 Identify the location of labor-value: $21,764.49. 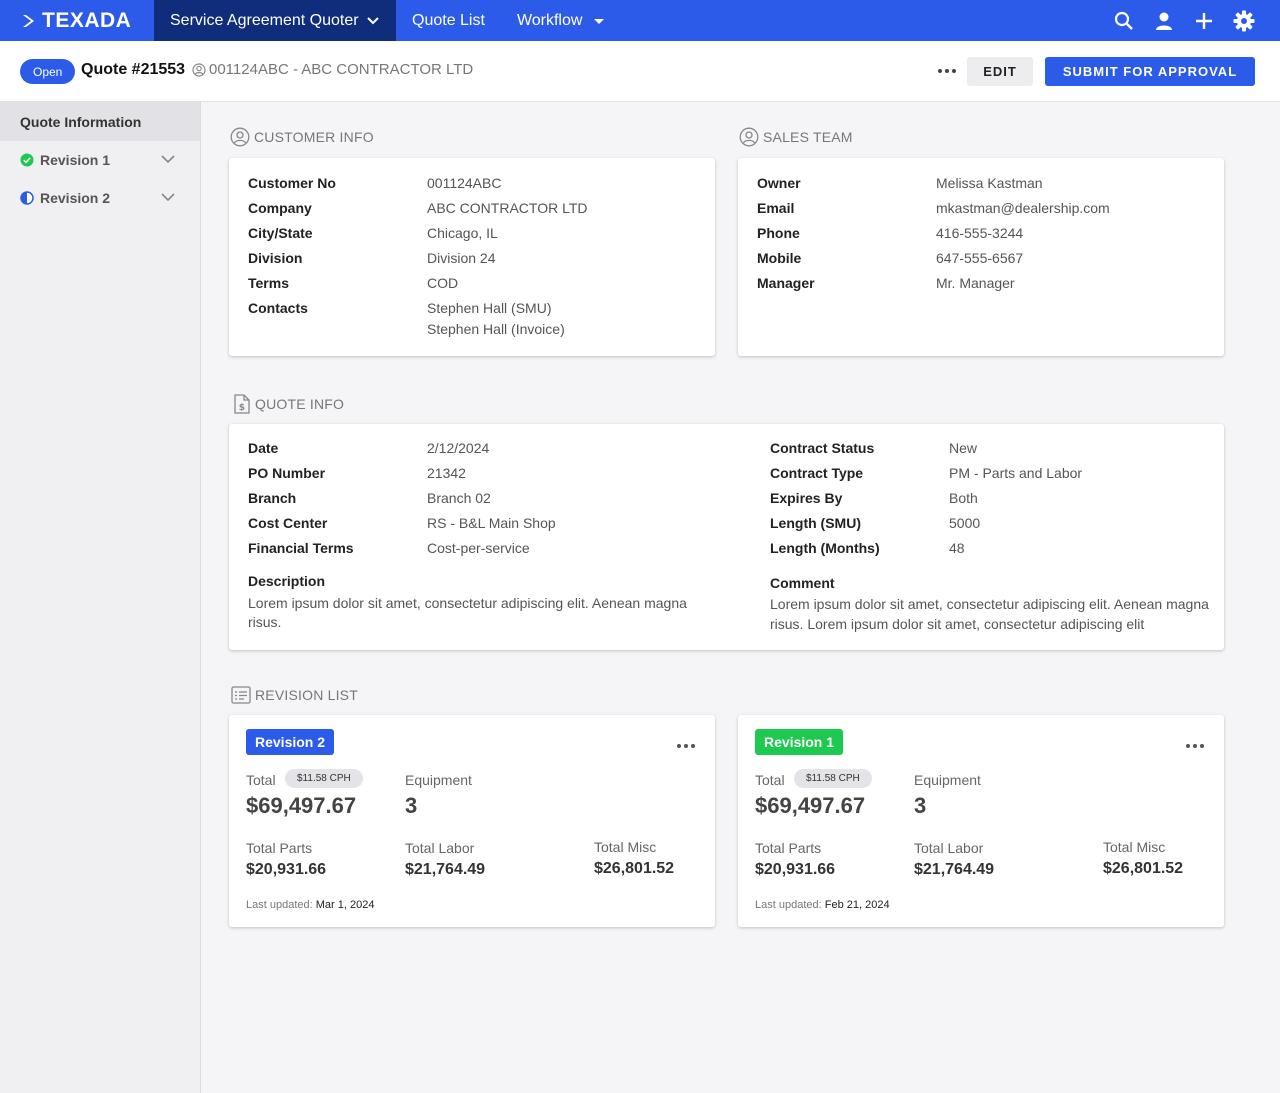
(954, 869).